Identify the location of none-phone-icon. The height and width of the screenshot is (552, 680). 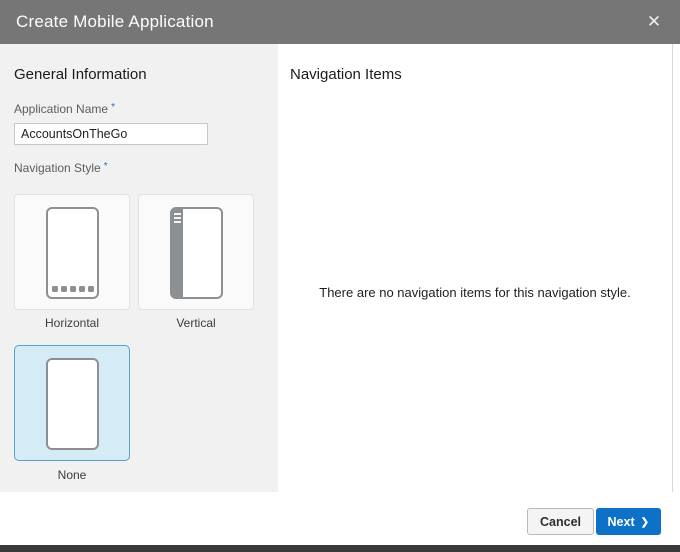
(72, 404).